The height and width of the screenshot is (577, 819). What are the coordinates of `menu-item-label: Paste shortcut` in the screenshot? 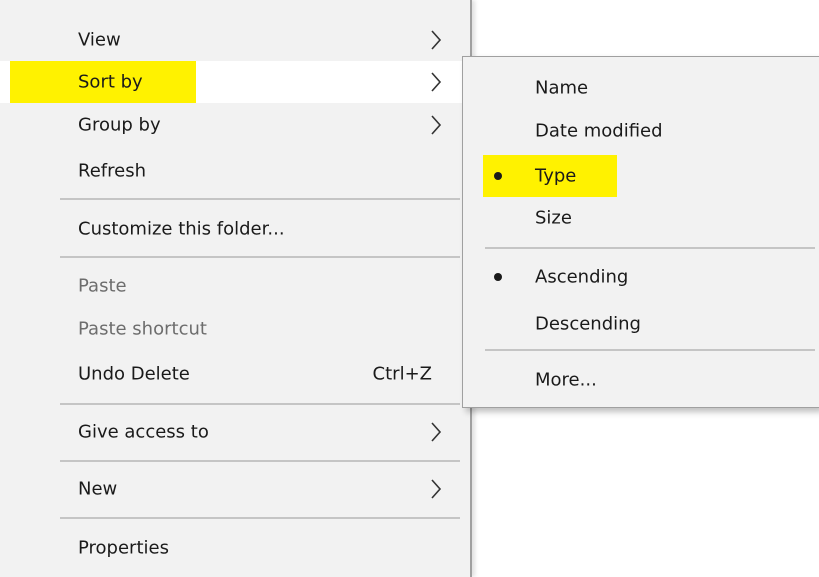 It's located at (142, 329).